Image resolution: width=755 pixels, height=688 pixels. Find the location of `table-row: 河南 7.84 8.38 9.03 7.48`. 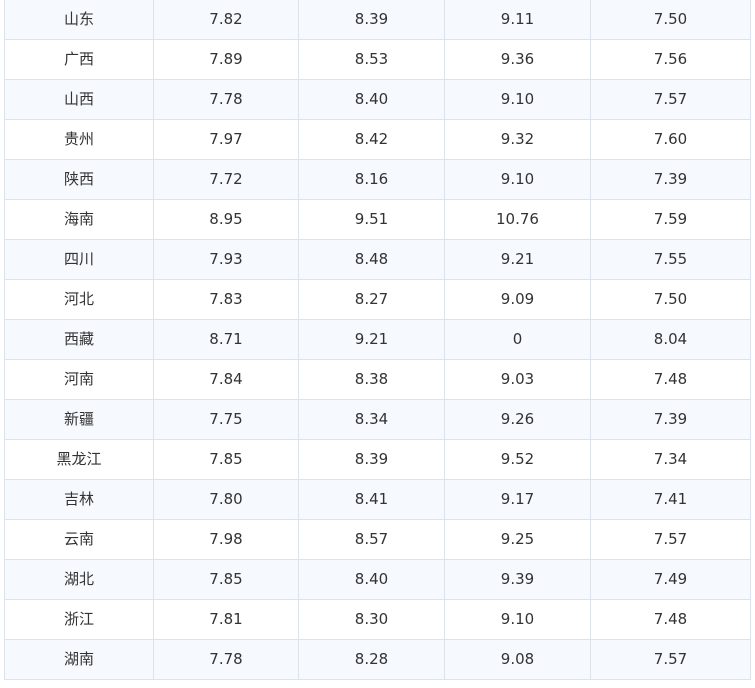

table-row: 河南 7.84 8.38 9.03 7.48 is located at coordinates (377, 379).